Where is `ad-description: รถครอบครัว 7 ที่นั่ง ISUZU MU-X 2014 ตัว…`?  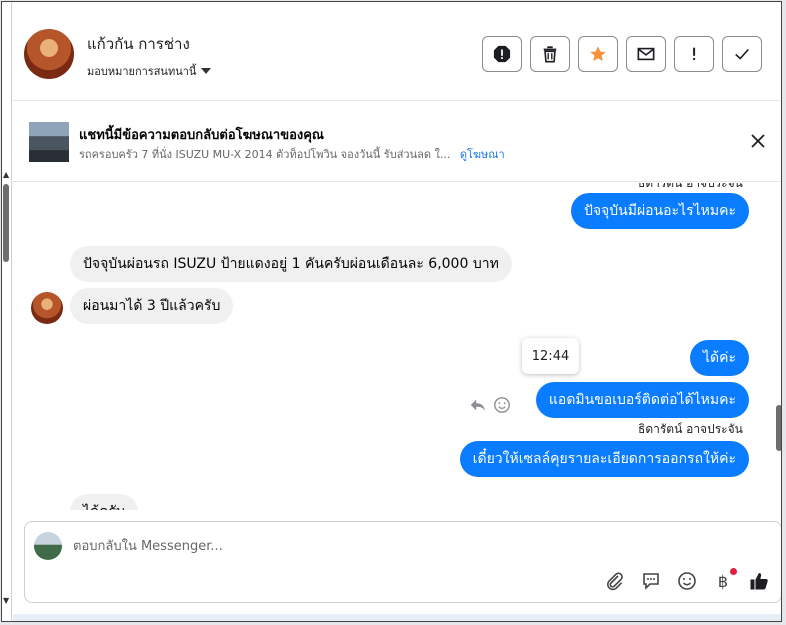 ad-description: รถครอบครัว 7 ที่นั่ง ISUZU MU-X 2014 ตัว… is located at coordinates (404, 154).